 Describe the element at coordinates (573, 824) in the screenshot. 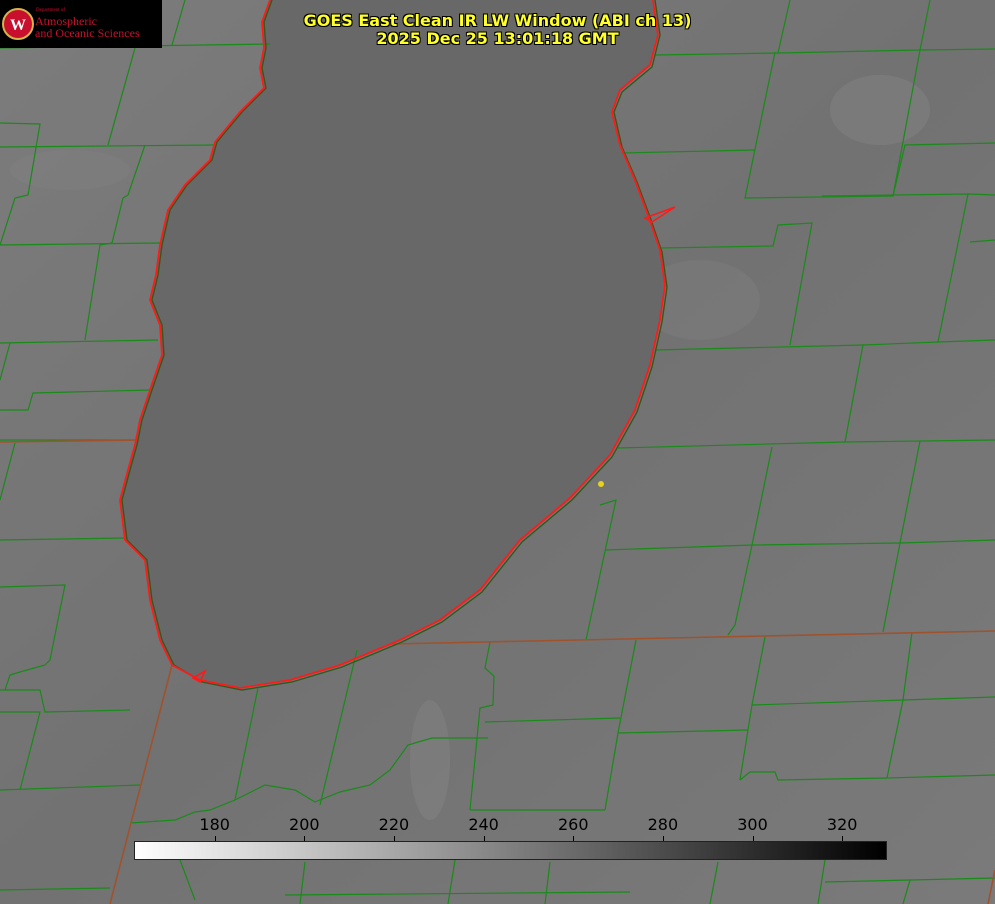

I see `colorbar-tick-label: 260` at that location.